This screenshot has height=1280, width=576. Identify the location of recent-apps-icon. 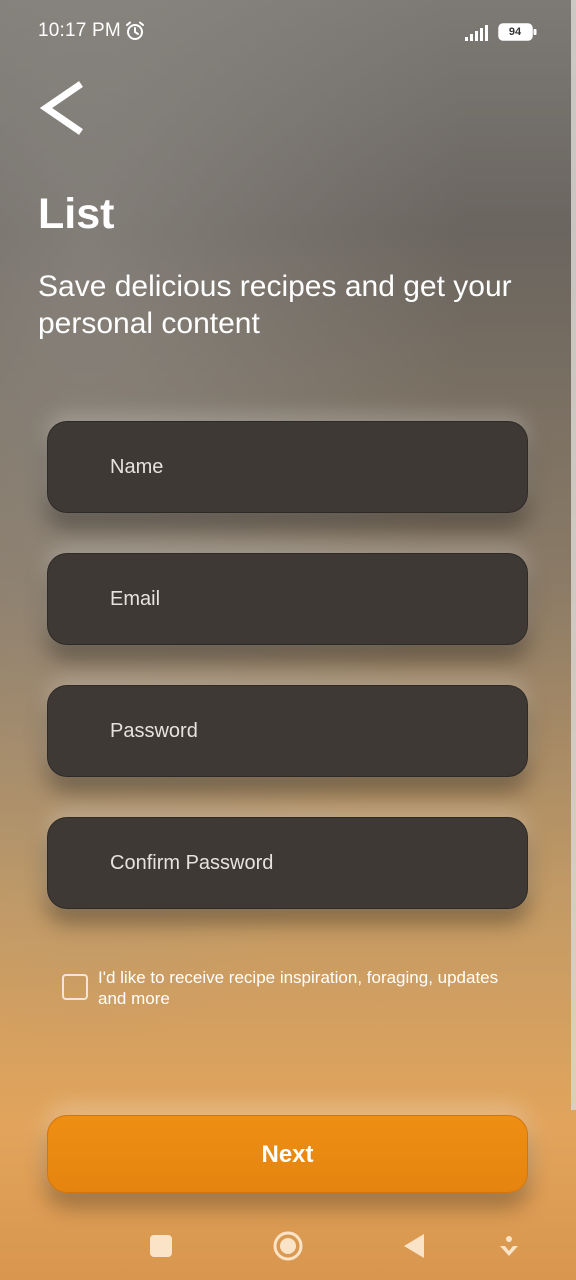
(161, 1246).